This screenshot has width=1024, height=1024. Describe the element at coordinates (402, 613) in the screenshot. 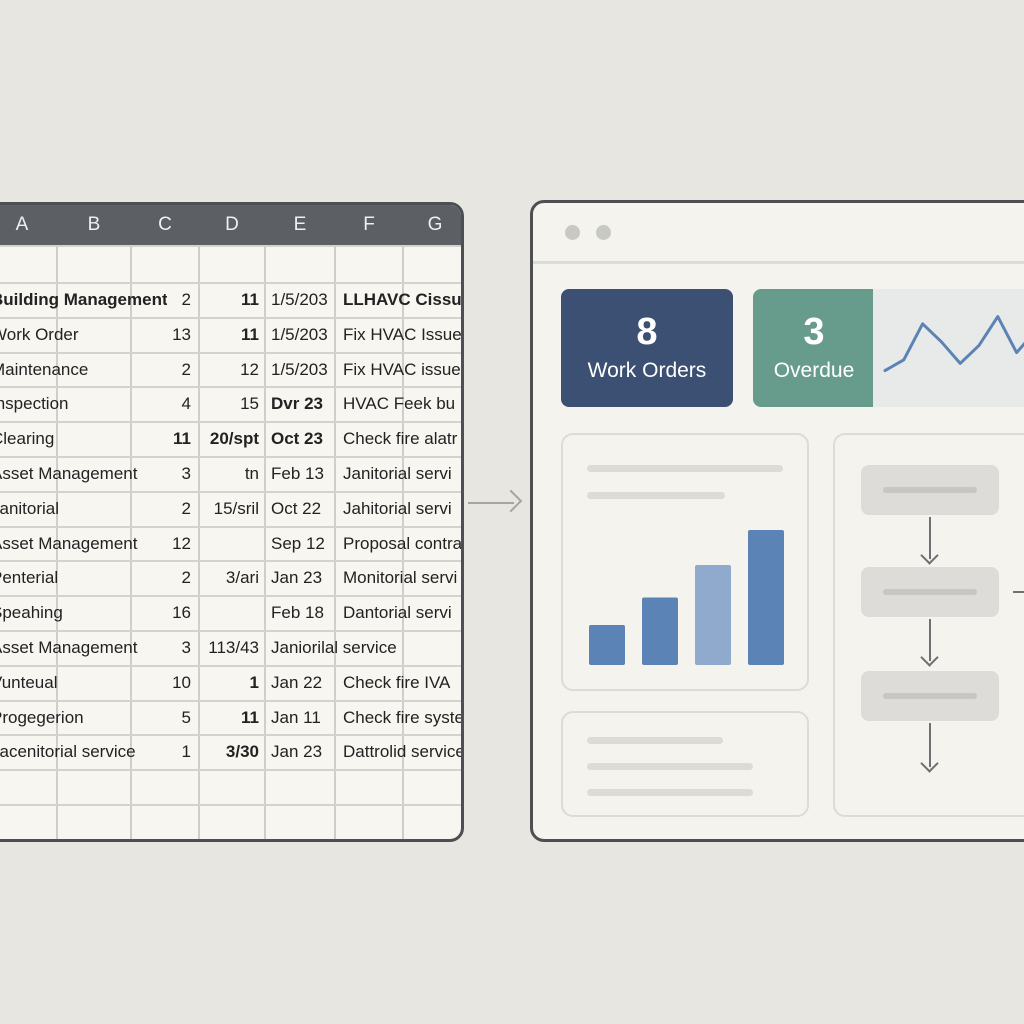

I see `cell-f: Dantorial servi` at that location.